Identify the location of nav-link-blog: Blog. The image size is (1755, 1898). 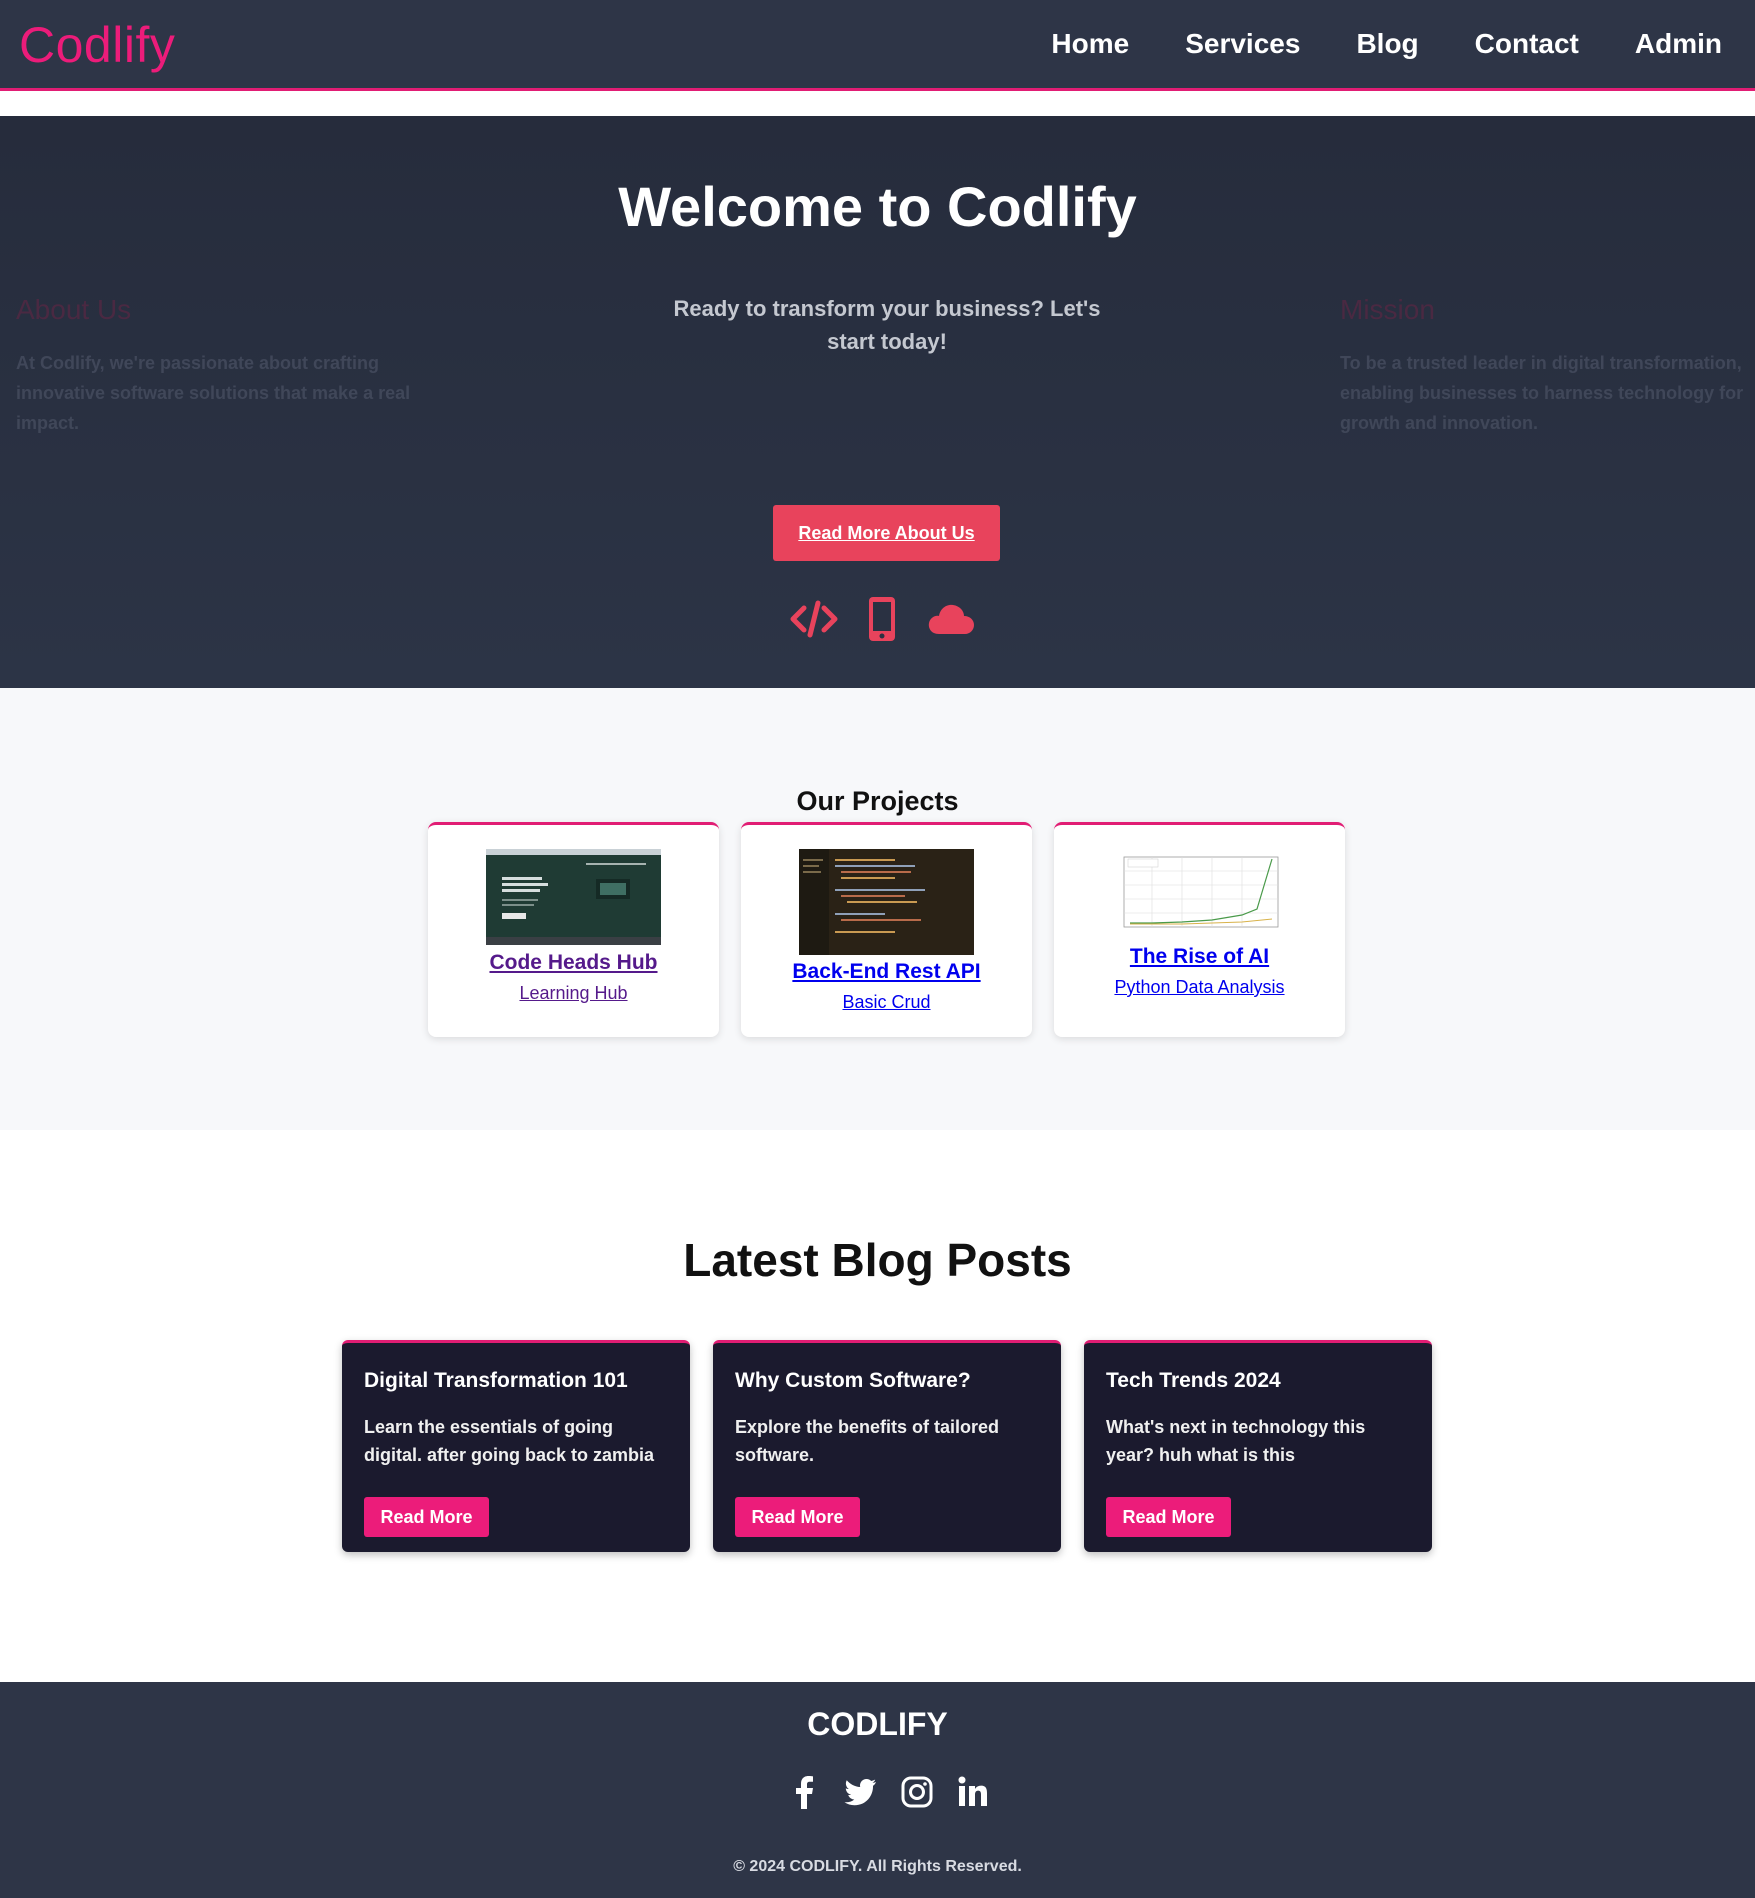
(1387, 44).